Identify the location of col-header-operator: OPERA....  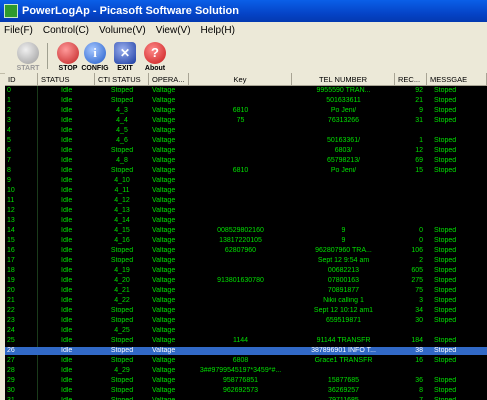
(169, 79).